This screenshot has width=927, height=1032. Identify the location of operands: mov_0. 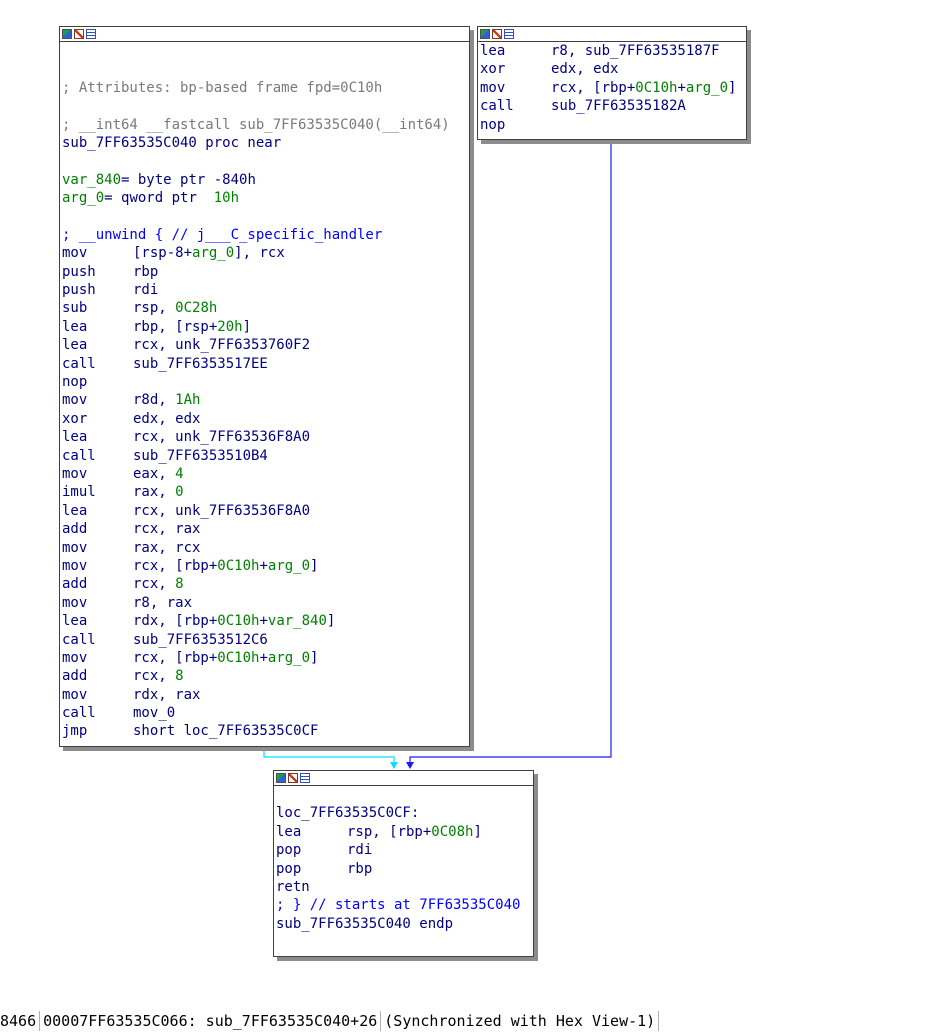
(154, 713).